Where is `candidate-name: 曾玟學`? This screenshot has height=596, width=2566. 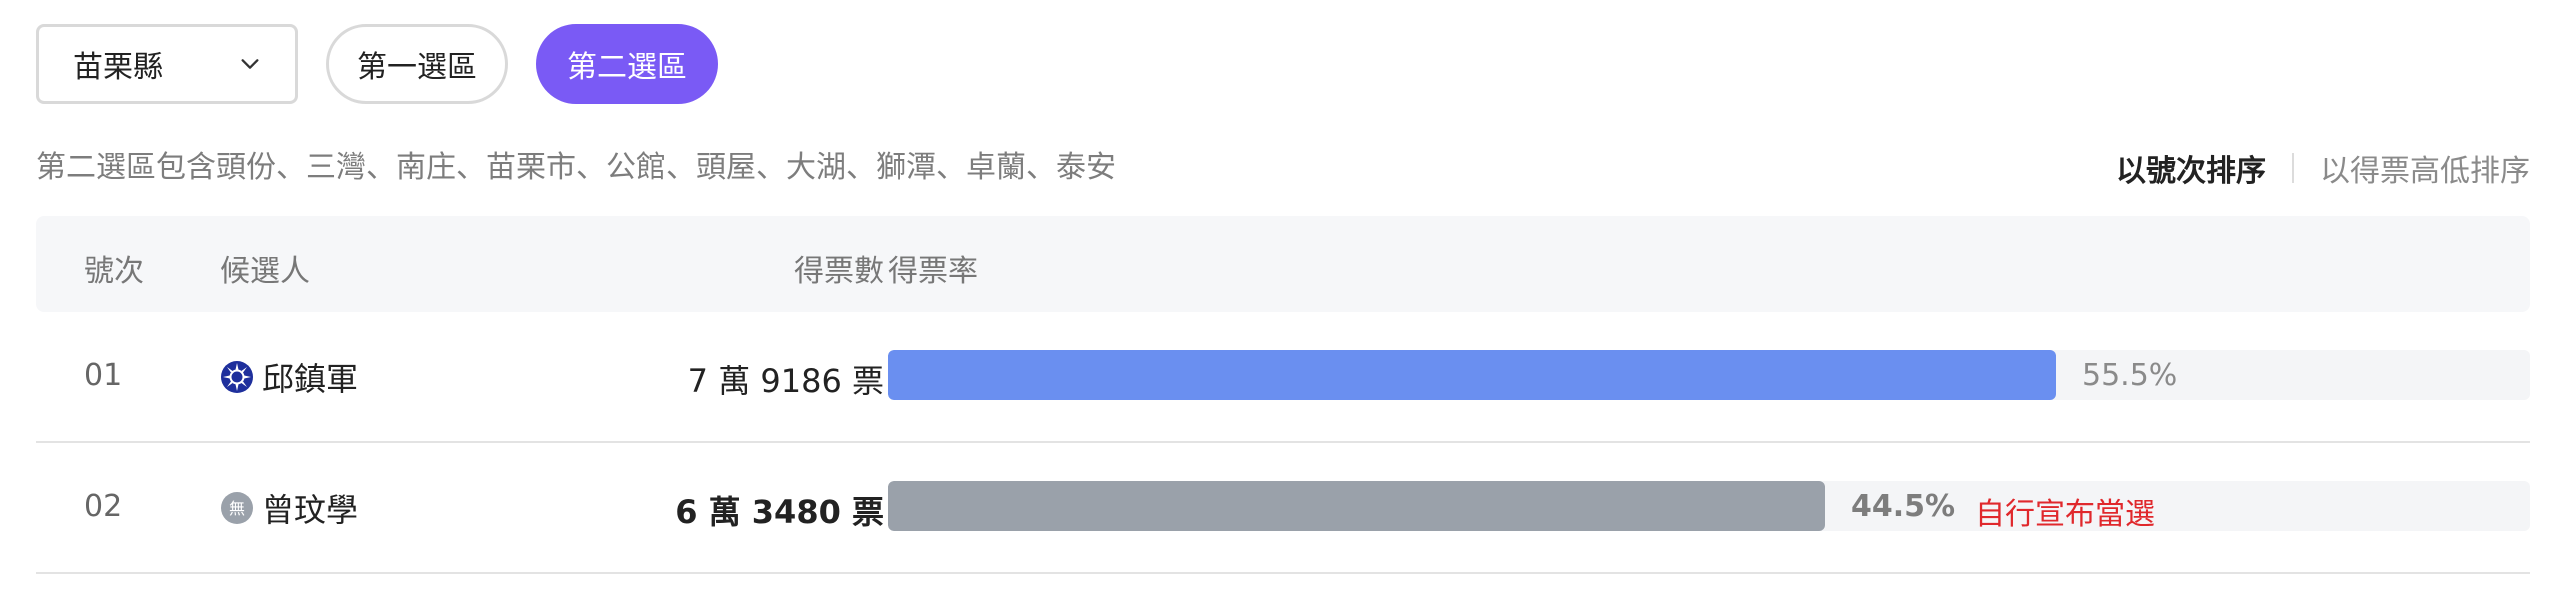 candidate-name: 曾玟學 is located at coordinates (310, 510).